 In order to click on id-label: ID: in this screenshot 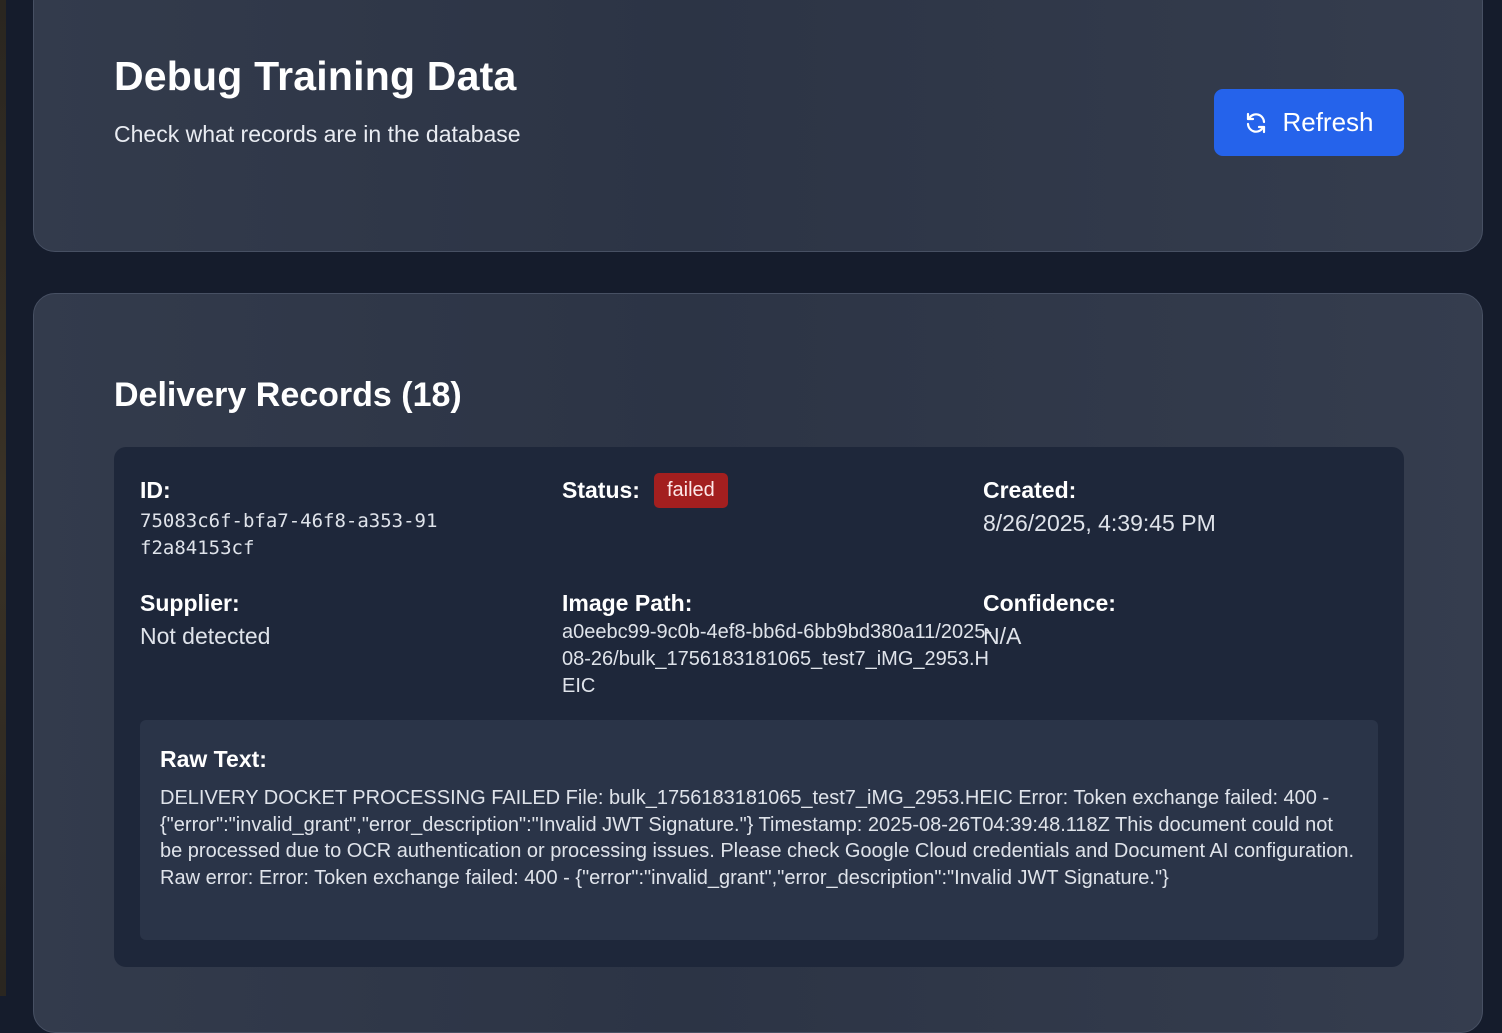, I will do `click(155, 490)`.